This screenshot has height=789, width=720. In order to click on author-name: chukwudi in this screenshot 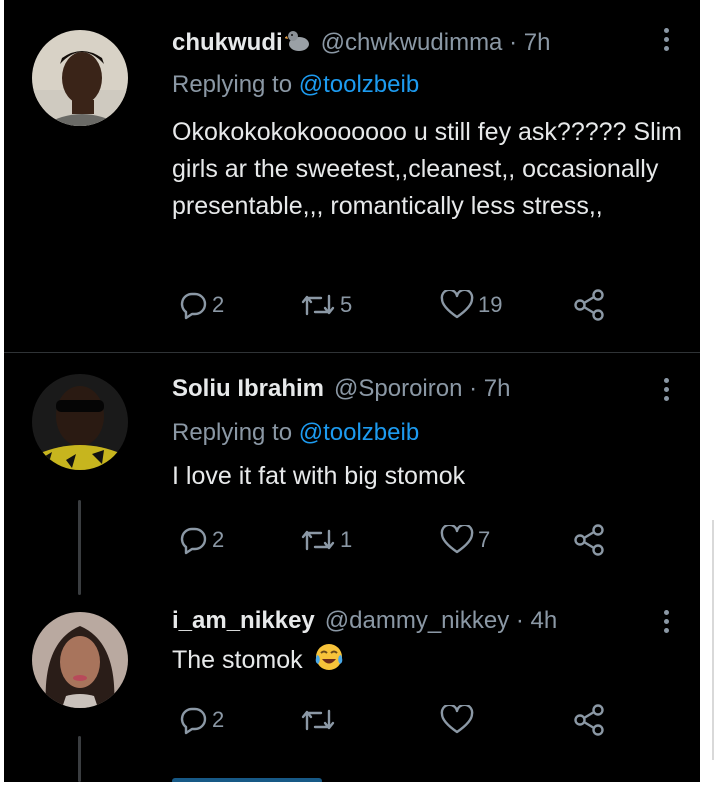, I will do `click(227, 42)`.